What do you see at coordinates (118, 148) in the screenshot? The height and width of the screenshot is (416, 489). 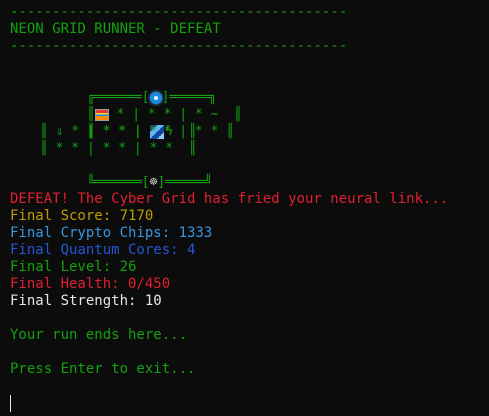 I see `map-row-4: ║ * * | * * | * * ║` at bounding box center [118, 148].